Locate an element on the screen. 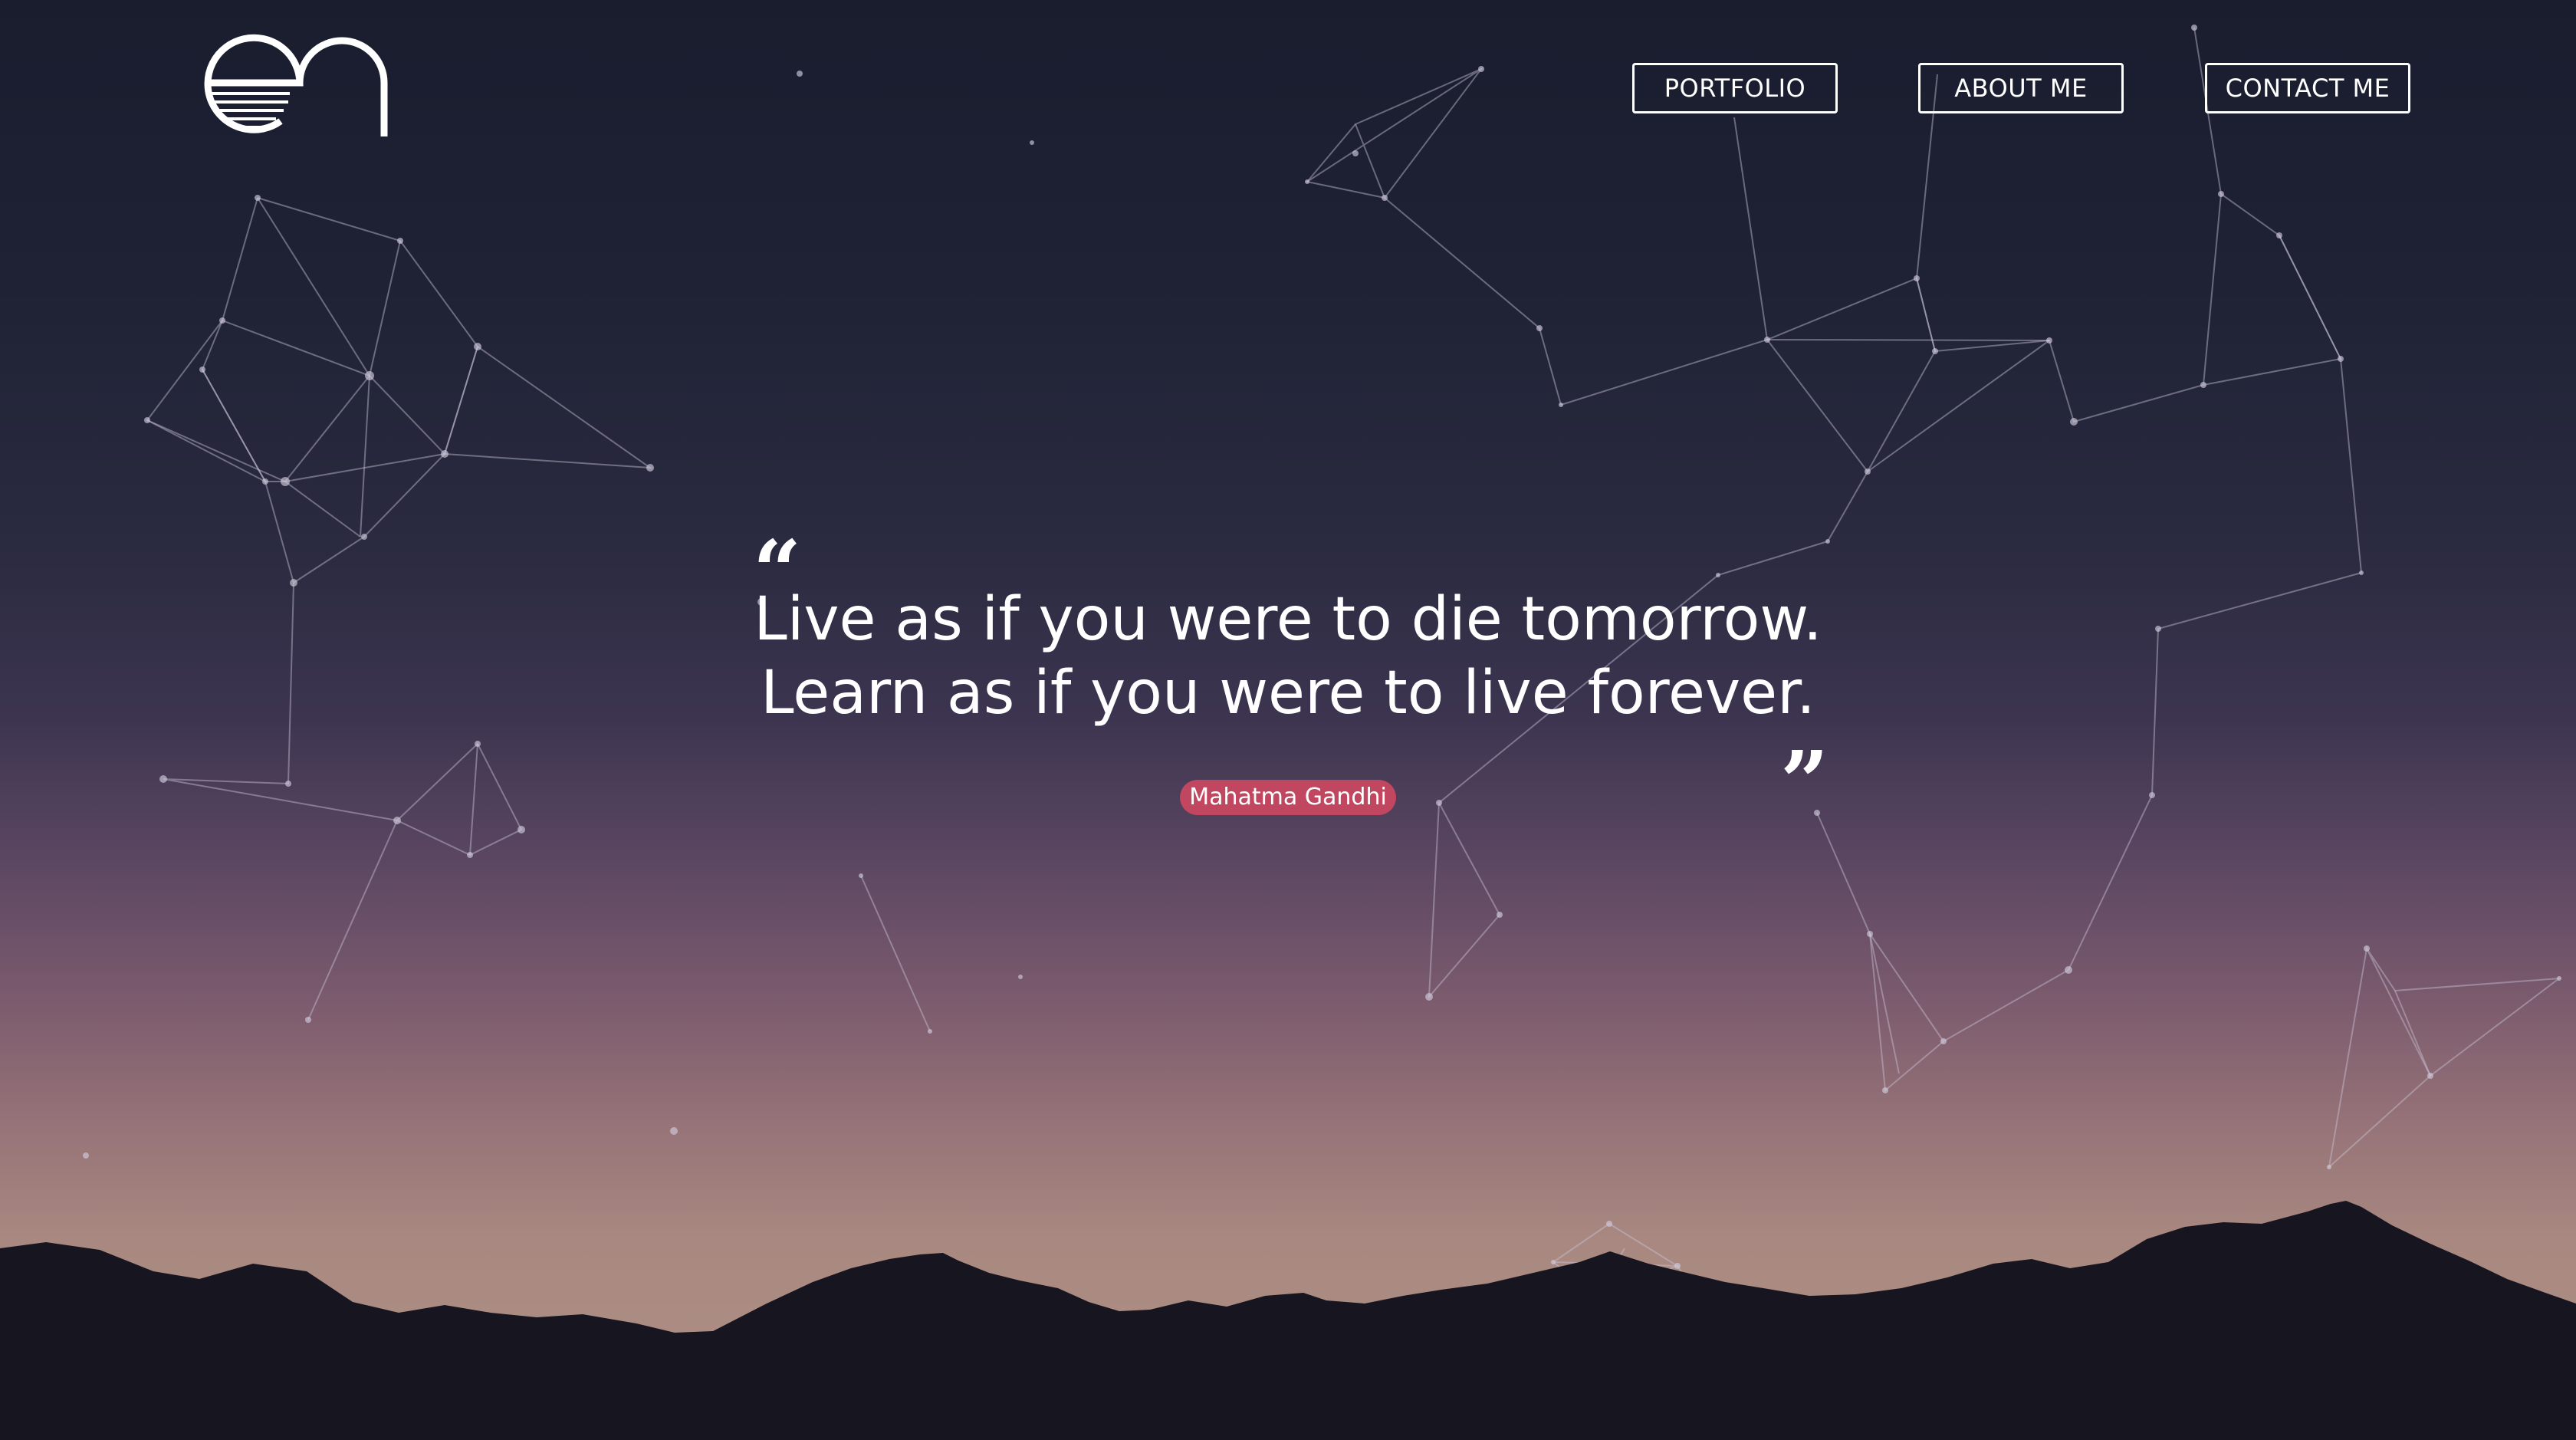  top-nav: PORTFOLIO ABOUT ME CONTACT ME is located at coordinates (1288, 88).